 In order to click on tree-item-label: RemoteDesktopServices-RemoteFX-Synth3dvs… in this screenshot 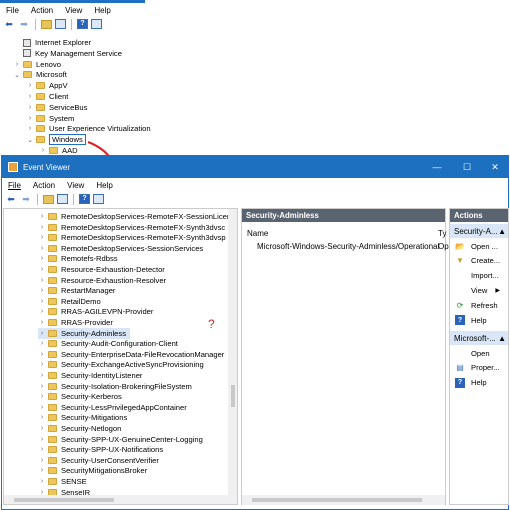, I will do `click(143, 238)`.